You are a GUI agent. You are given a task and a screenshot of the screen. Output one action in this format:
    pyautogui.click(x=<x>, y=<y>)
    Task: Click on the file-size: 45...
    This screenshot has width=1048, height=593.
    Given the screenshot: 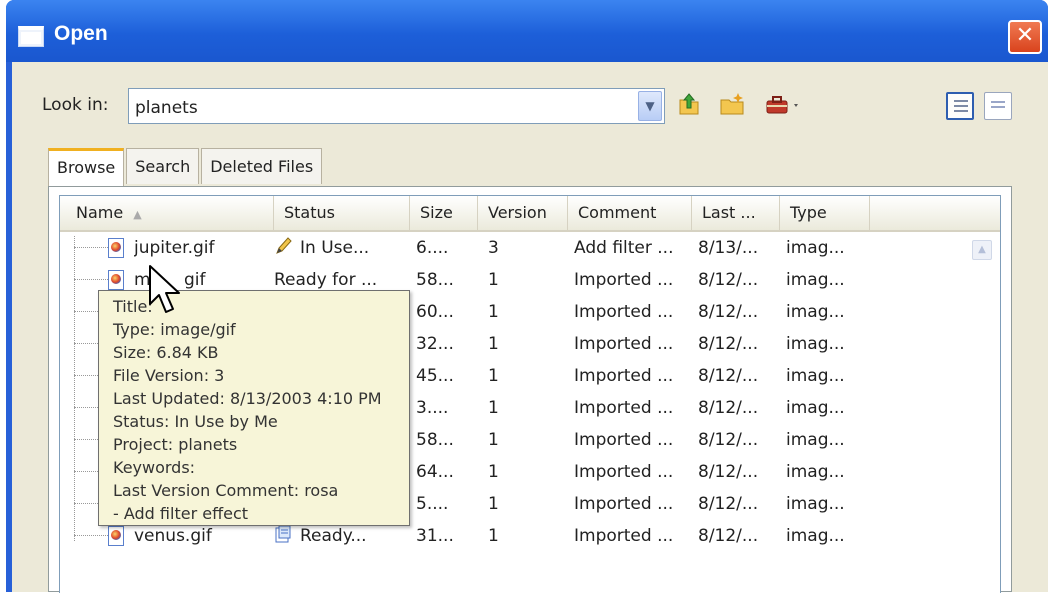 What is the action you would take?
    pyautogui.click(x=435, y=376)
    